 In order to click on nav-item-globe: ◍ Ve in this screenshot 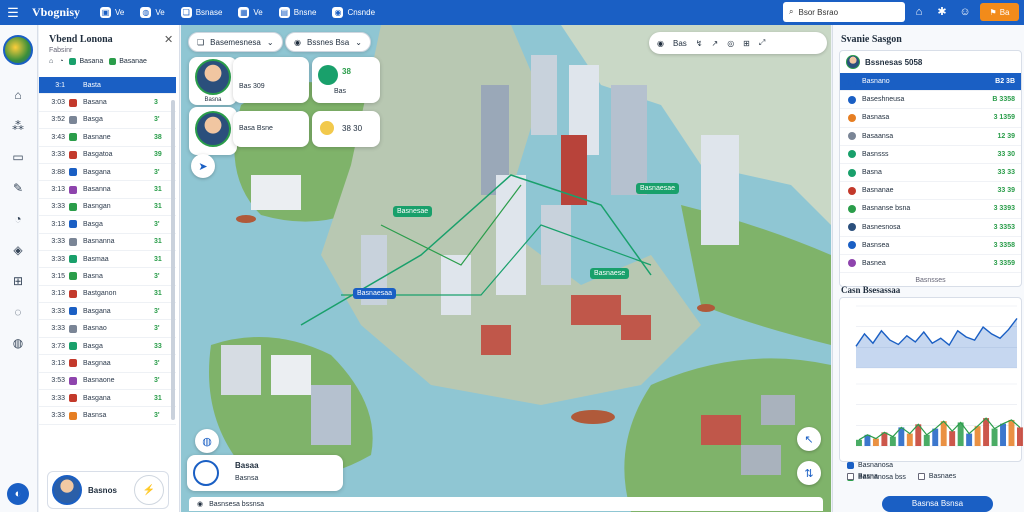, I will do `click(152, 12)`.